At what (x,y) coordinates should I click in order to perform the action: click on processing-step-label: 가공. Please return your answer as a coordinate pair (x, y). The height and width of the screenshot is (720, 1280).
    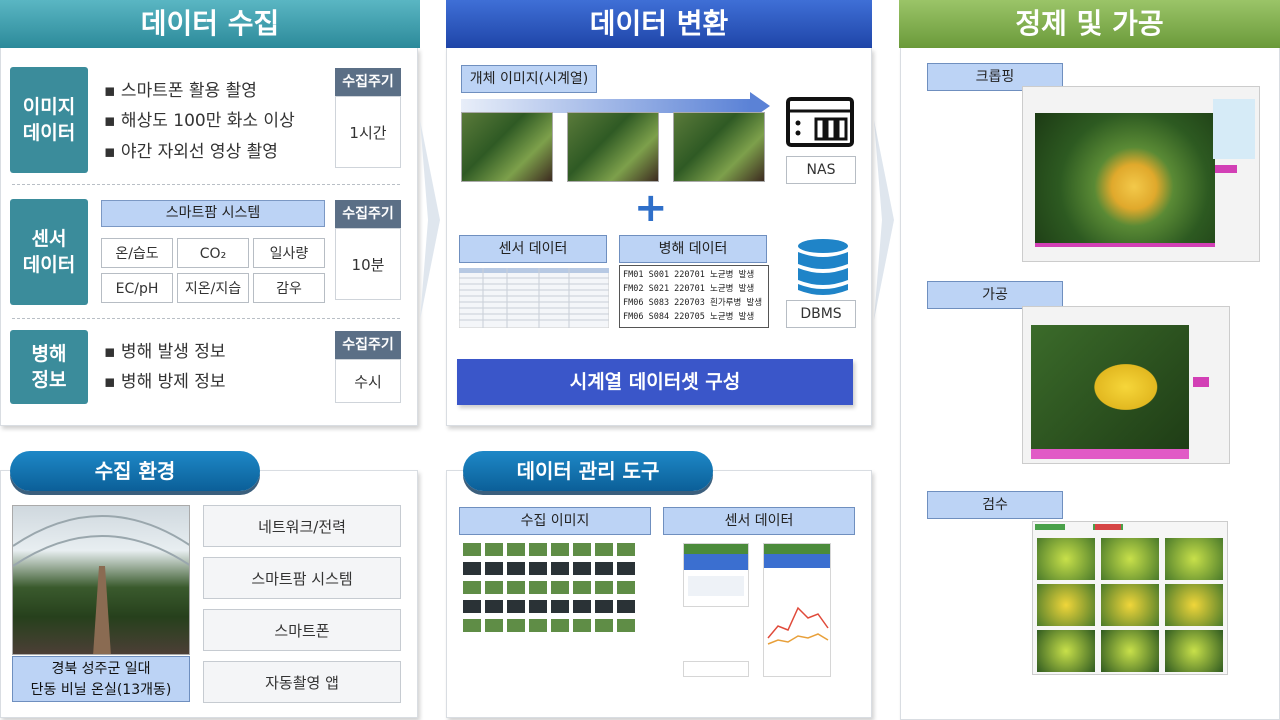
    Looking at the image, I should click on (995, 295).